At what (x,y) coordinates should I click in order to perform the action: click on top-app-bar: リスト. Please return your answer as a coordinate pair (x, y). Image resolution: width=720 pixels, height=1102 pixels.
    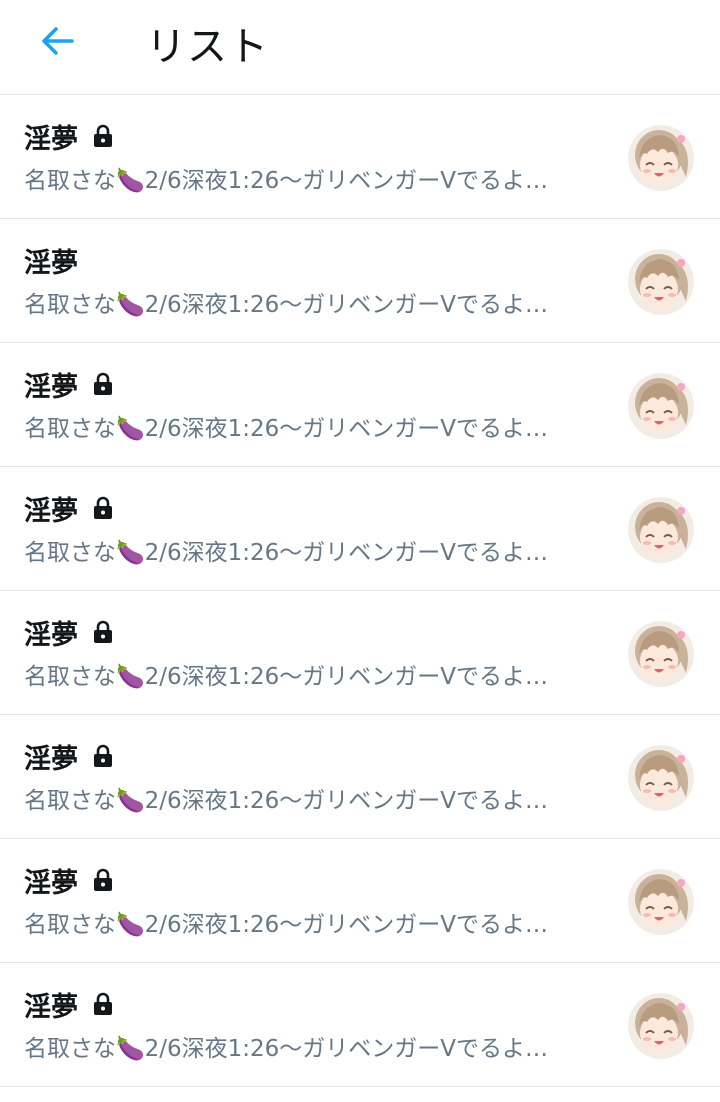
    Looking at the image, I should click on (360, 47).